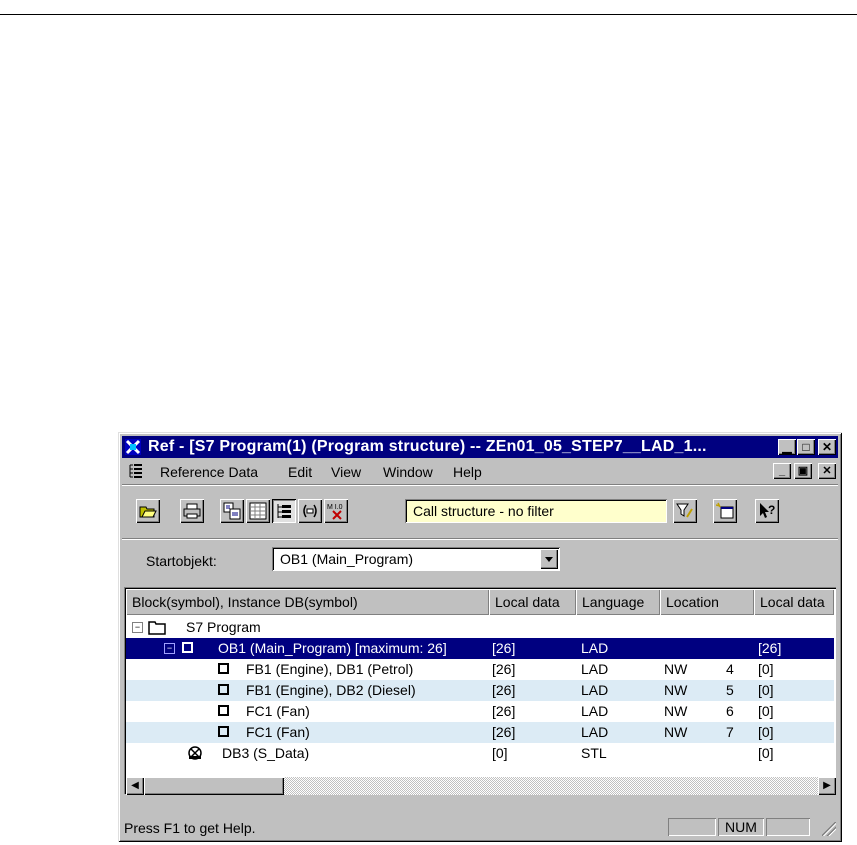 The height and width of the screenshot is (845, 857). I want to click on folder-open-icon, so click(148, 512).